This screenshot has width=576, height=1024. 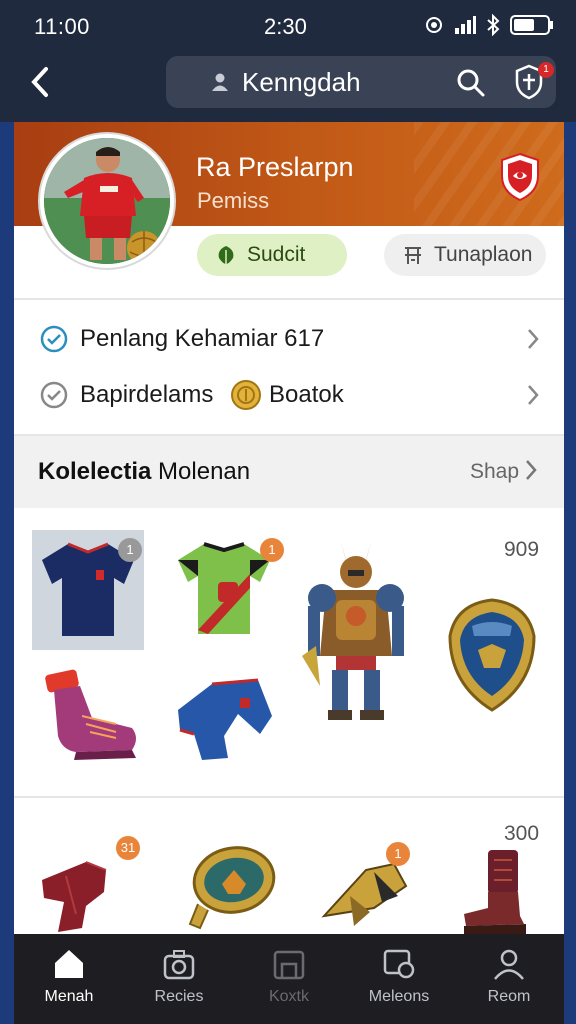 What do you see at coordinates (226, 255) in the screenshot?
I see `leaf-icon` at bounding box center [226, 255].